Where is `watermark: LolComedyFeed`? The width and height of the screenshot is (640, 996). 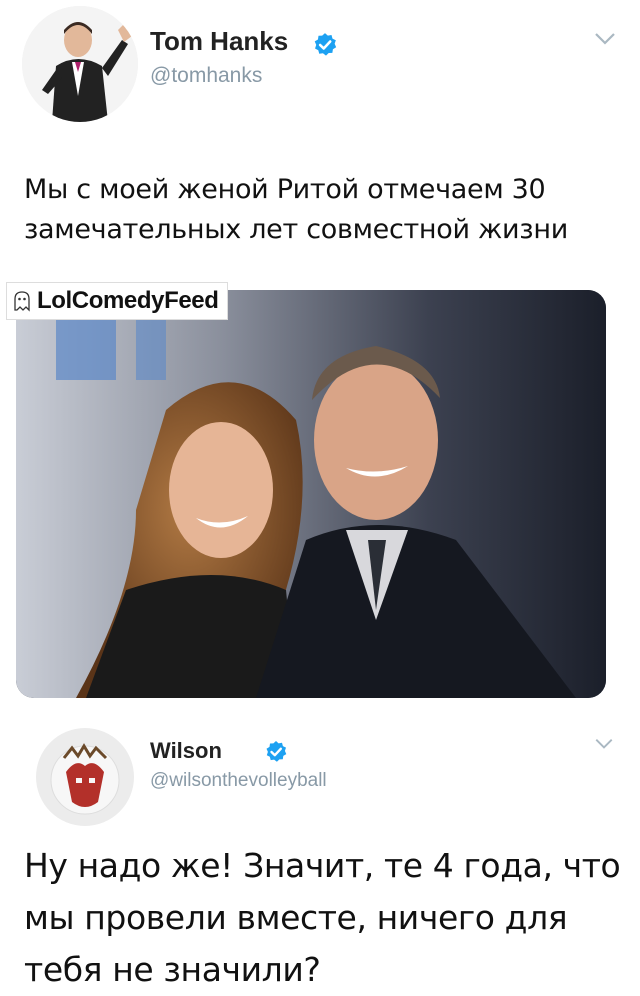
watermark: LolComedyFeed is located at coordinates (117, 301).